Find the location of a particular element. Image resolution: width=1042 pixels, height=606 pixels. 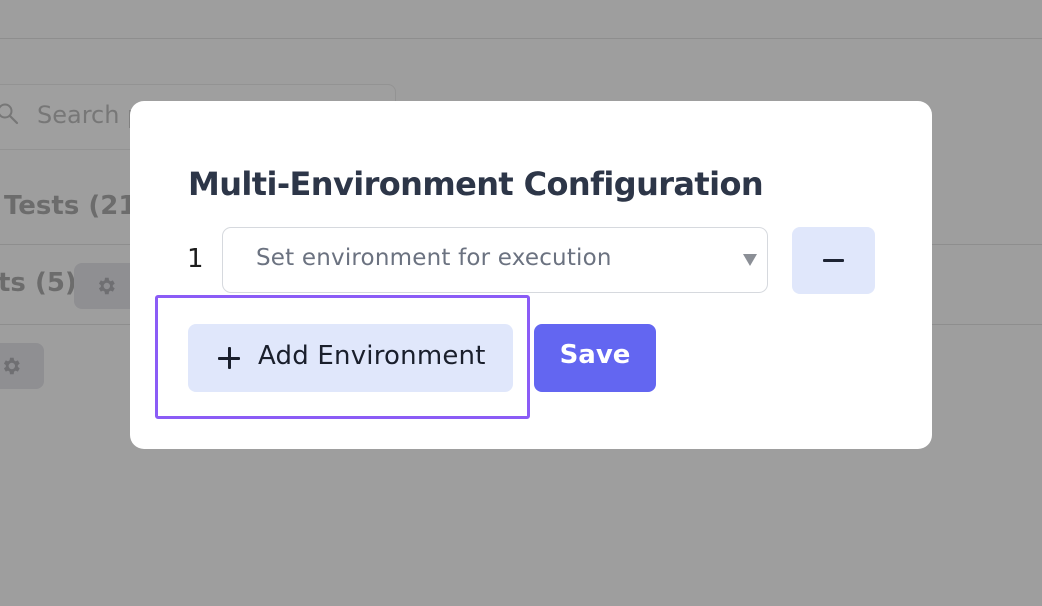

save-button: Save is located at coordinates (595, 358).